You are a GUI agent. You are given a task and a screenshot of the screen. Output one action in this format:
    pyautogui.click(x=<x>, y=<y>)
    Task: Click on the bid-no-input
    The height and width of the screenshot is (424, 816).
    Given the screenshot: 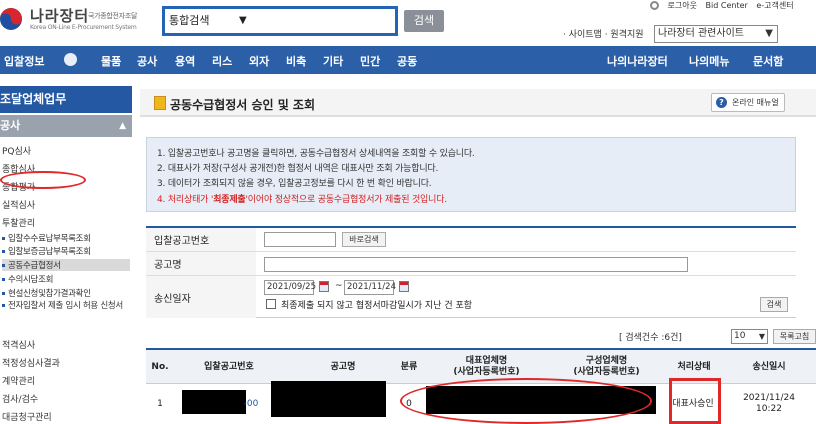 What is the action you would take?
    pyautogui.click(x=300, y=239)
    